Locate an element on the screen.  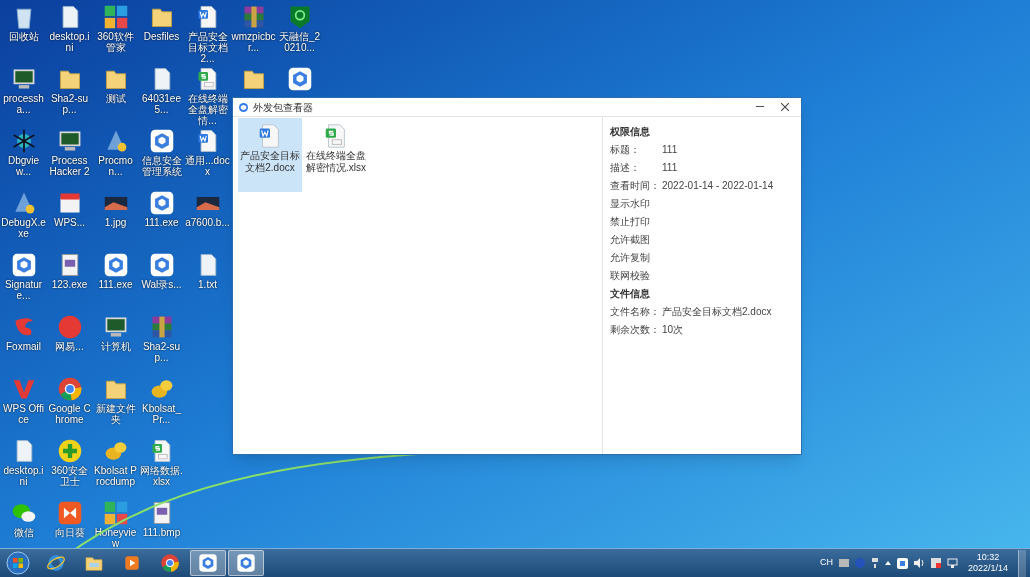
desktop-icon-label: Kbolsat Procdump is located at coordinates (115, 476).